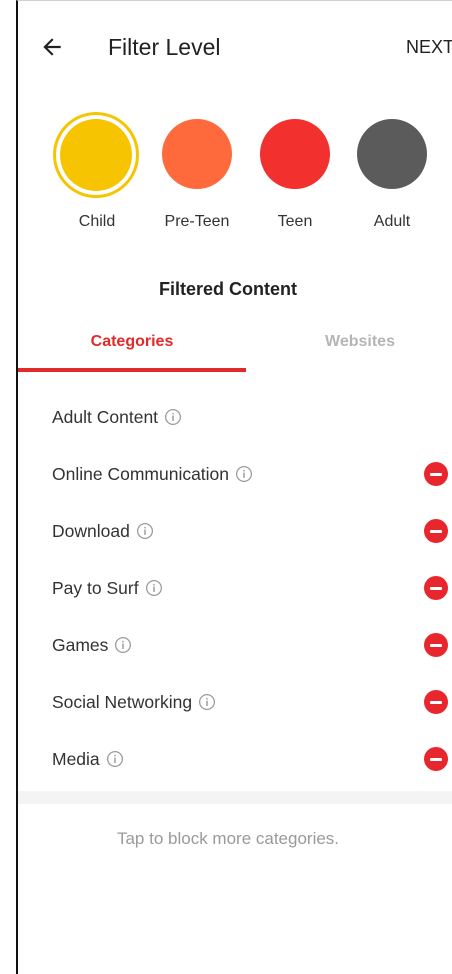 The image size is (452, 974). What do you see at coordinates (235, 587) in the screenshot?
I see `category-row-pay-to-surf: Pay to Surf` at bounding box center [235, 587].